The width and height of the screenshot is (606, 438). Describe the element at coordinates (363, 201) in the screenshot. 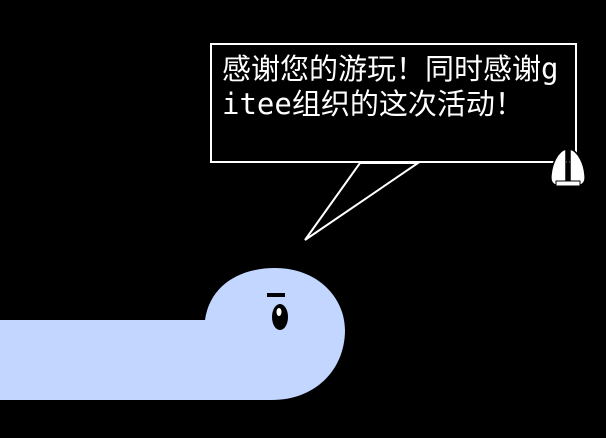

I see `speech-bubble-tail` at that location.